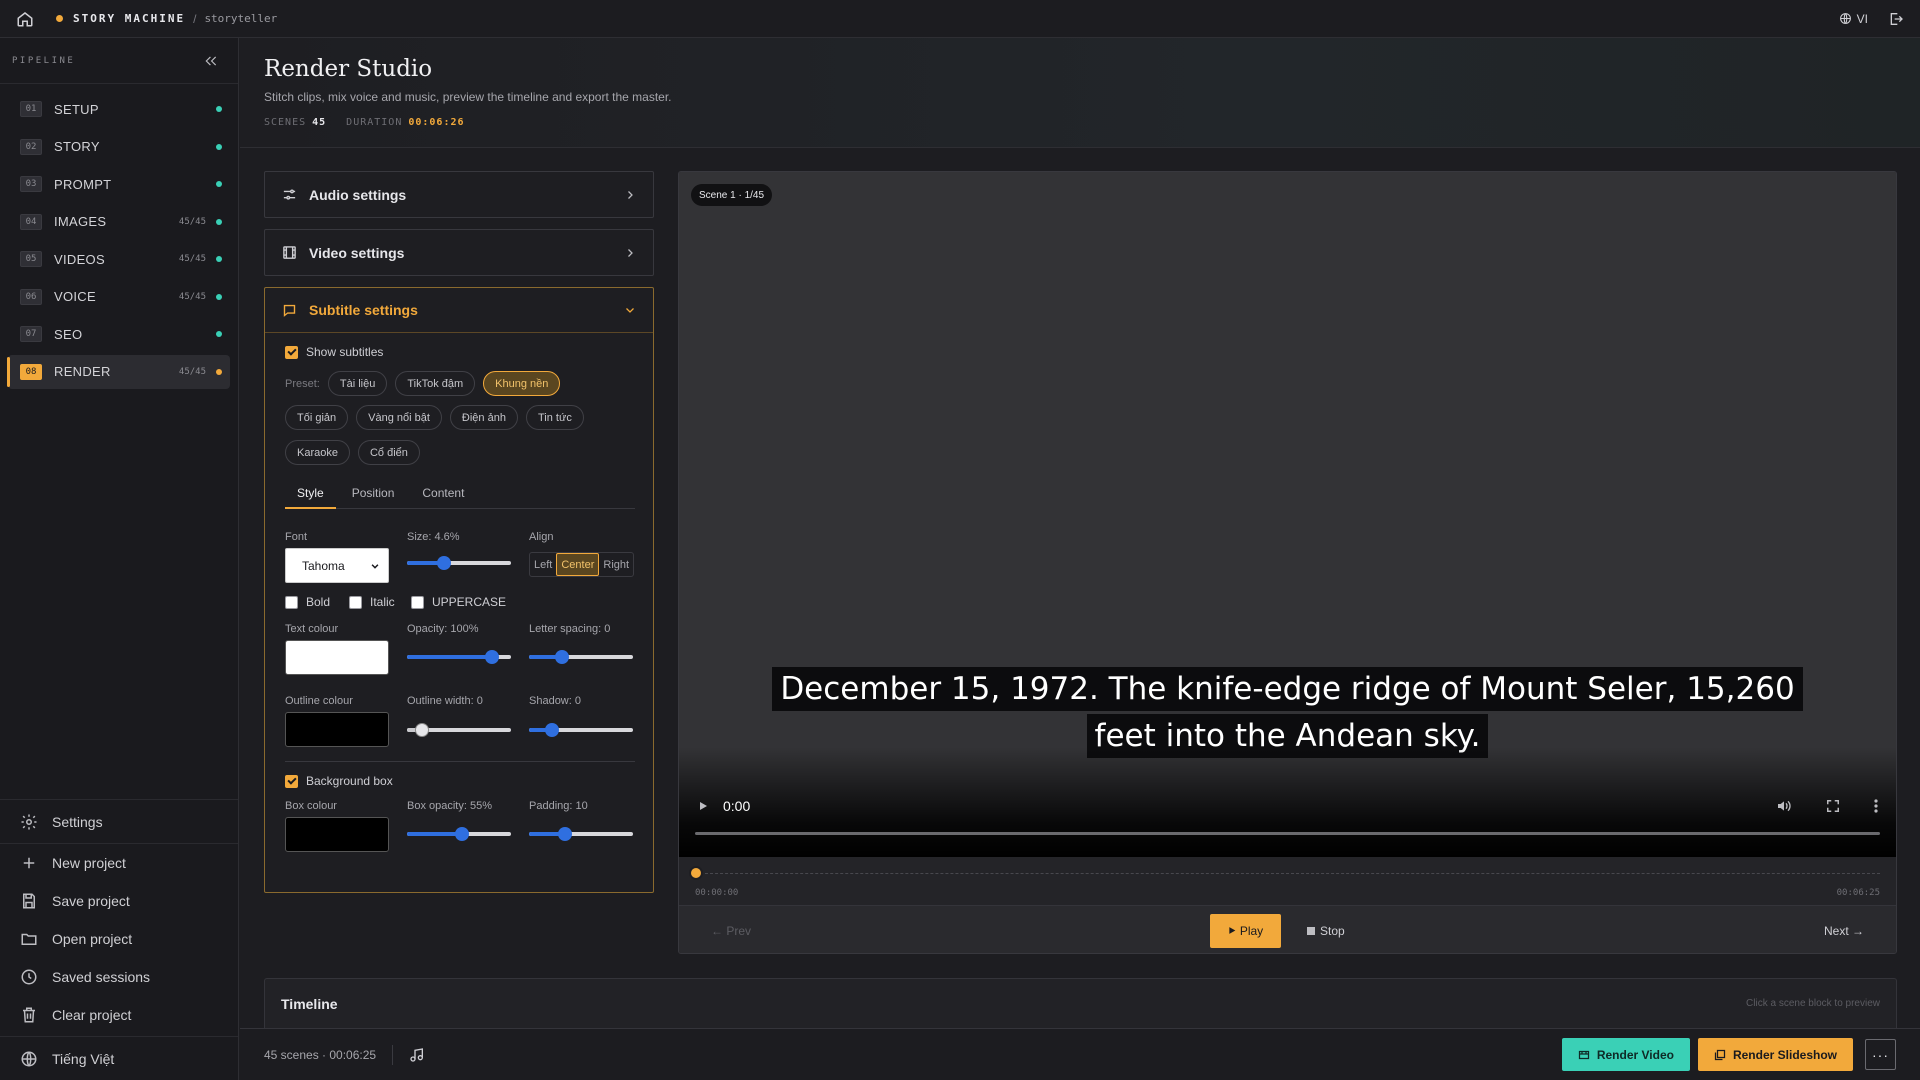 The height and width of the screenshot is (1080, 1920). I want to click on text-colour-label: Text colour, so click(312, 629).